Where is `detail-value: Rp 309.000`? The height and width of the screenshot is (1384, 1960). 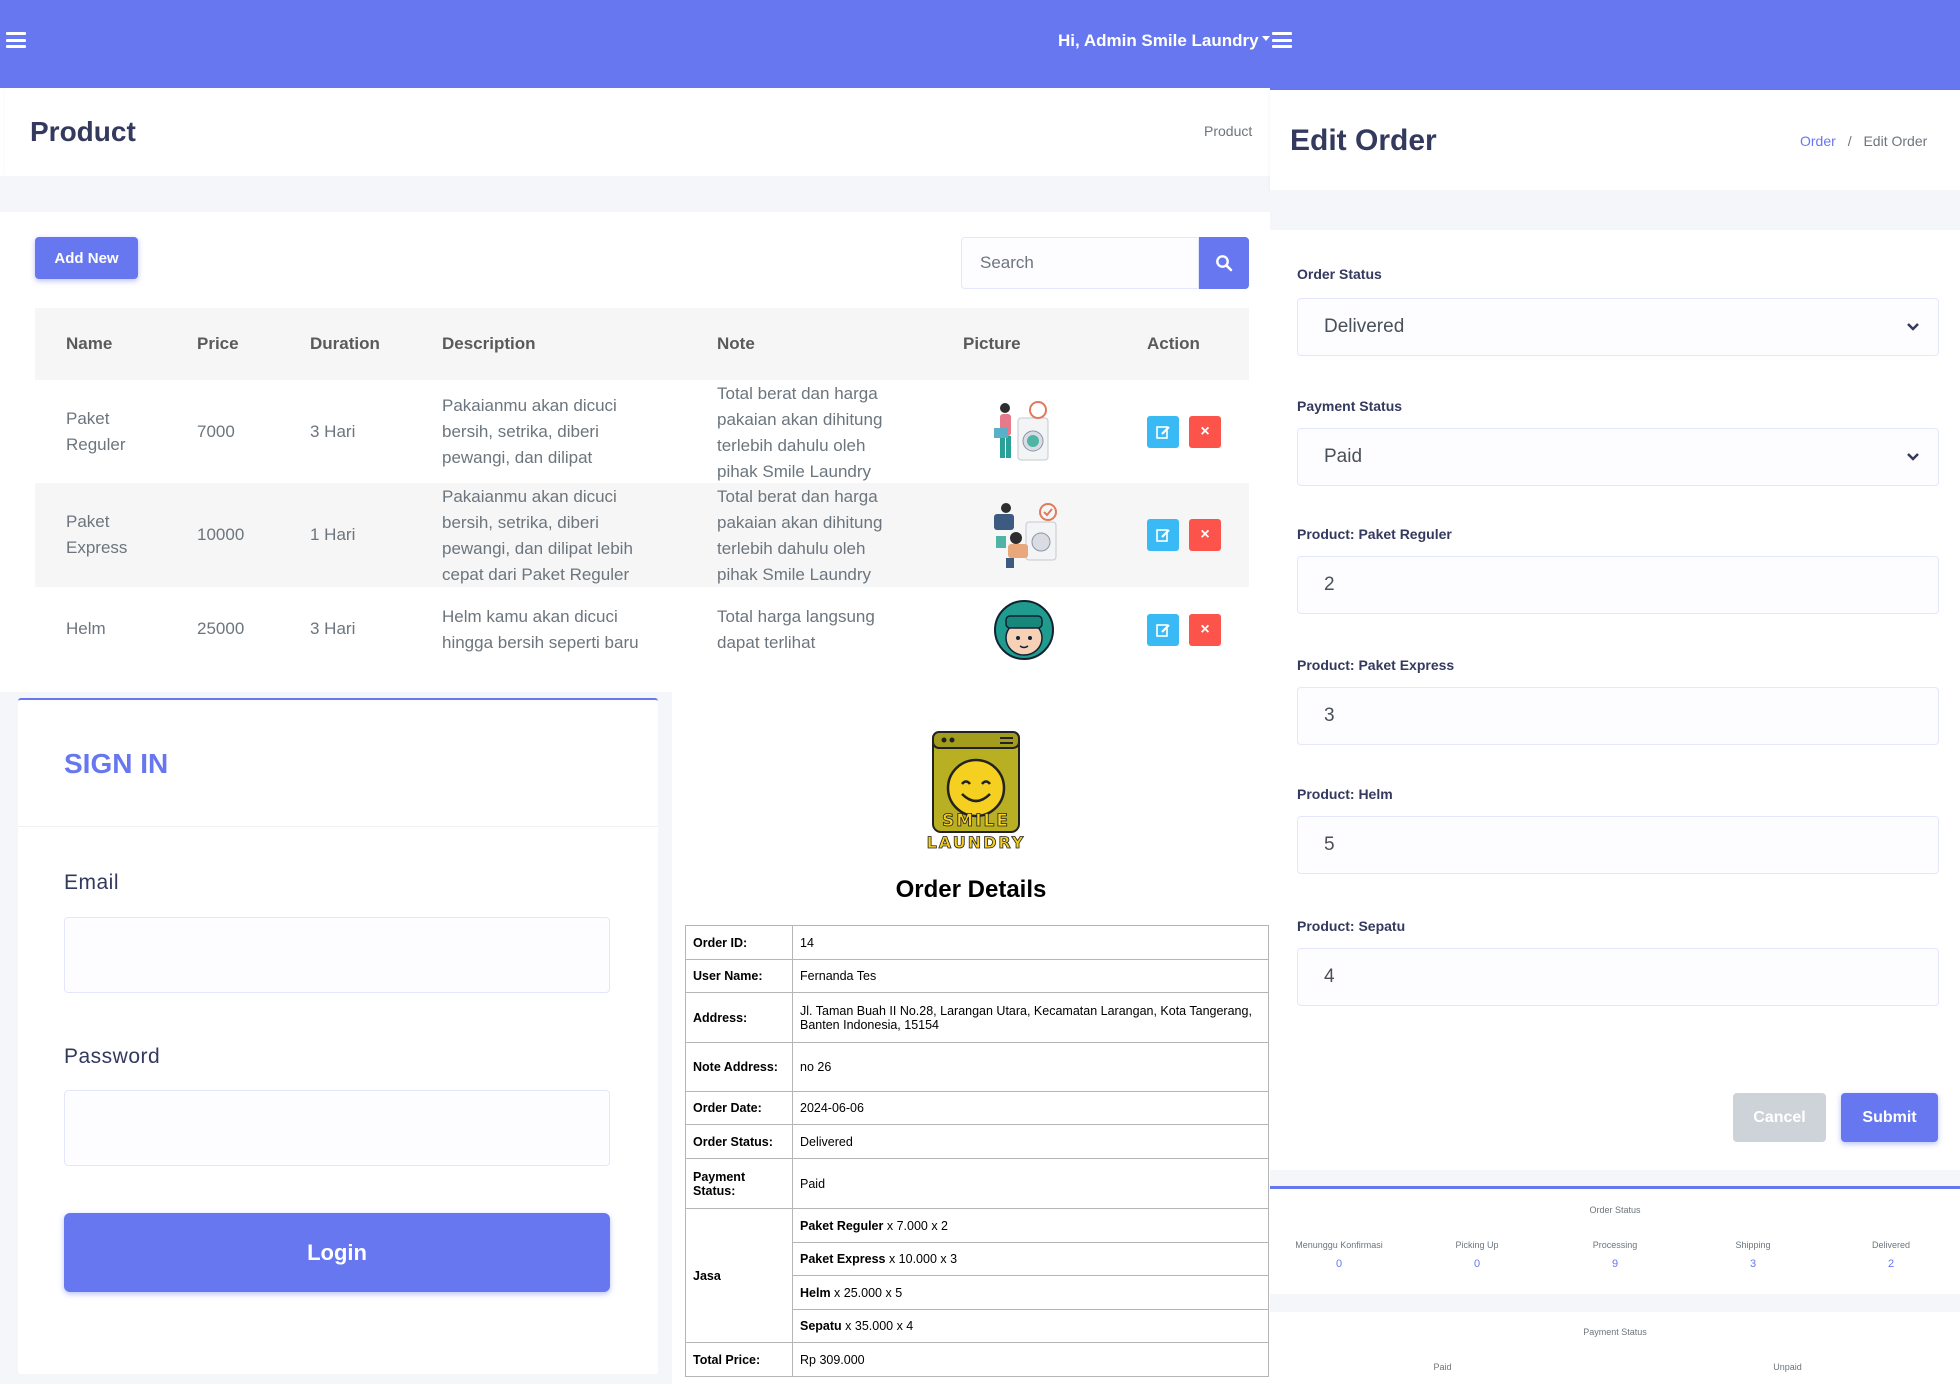 detail-value: Rp 309.000 is located at coordinates (1030, 1359).